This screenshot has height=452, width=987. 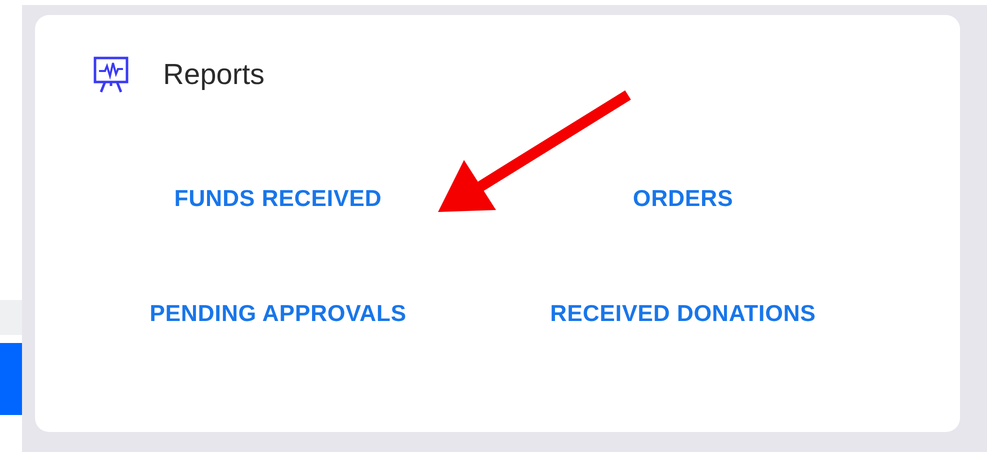 What do you see at coordinates (278, 313) in the screenshot?
I see `report-link: PENDING APPROVALS` at bounding box center [278, 313].